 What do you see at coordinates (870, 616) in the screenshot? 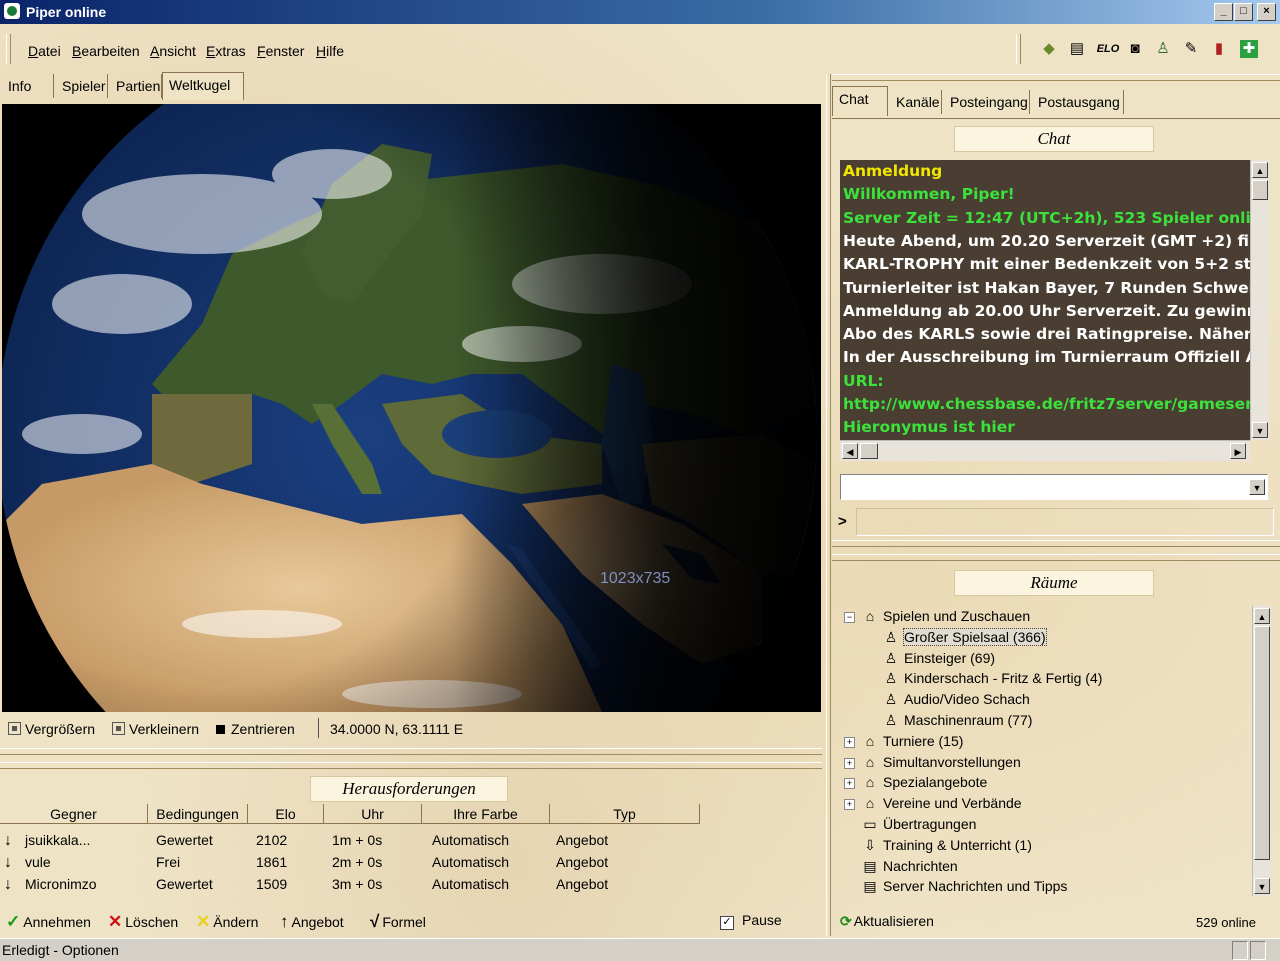
I see `home-icon: ⌂` at bounding box center [870, 616].